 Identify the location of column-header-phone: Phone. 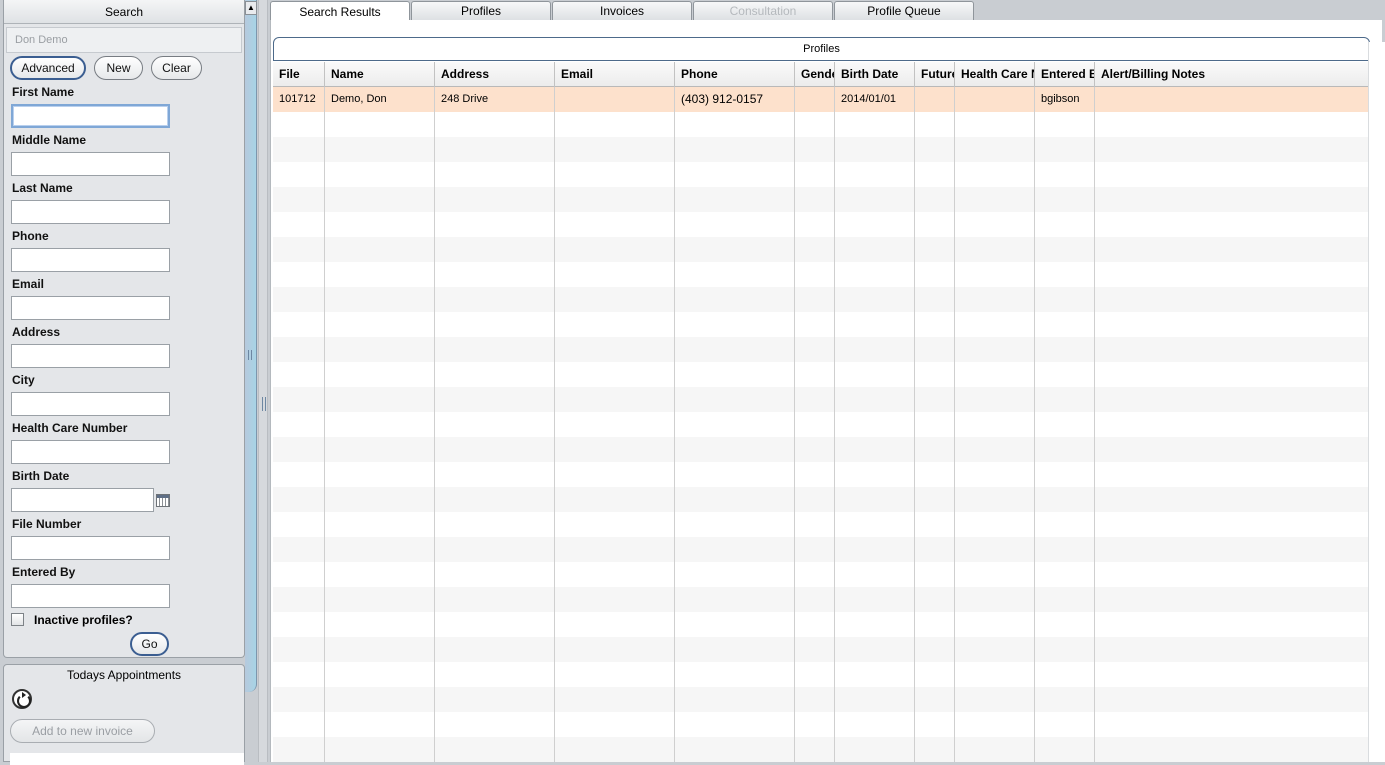
(735, 74).